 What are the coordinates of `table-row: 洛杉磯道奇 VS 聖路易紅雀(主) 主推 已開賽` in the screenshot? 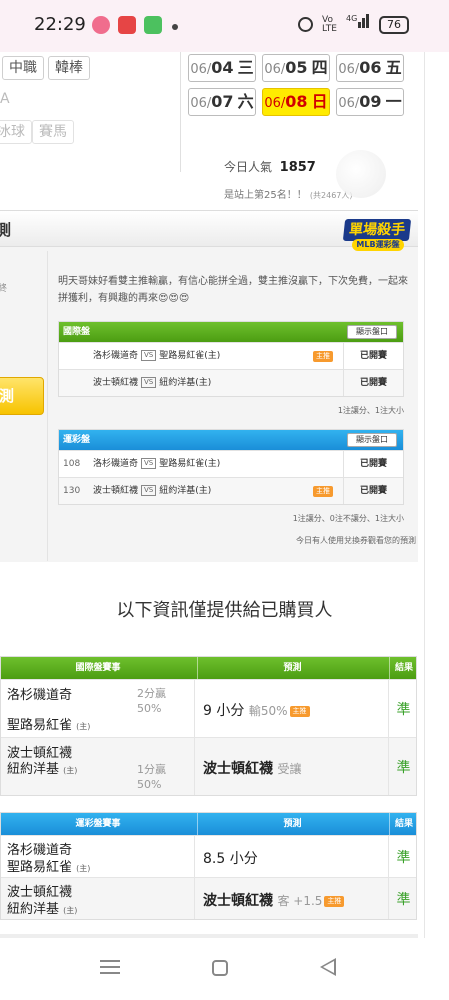 It's located at (231, 355).